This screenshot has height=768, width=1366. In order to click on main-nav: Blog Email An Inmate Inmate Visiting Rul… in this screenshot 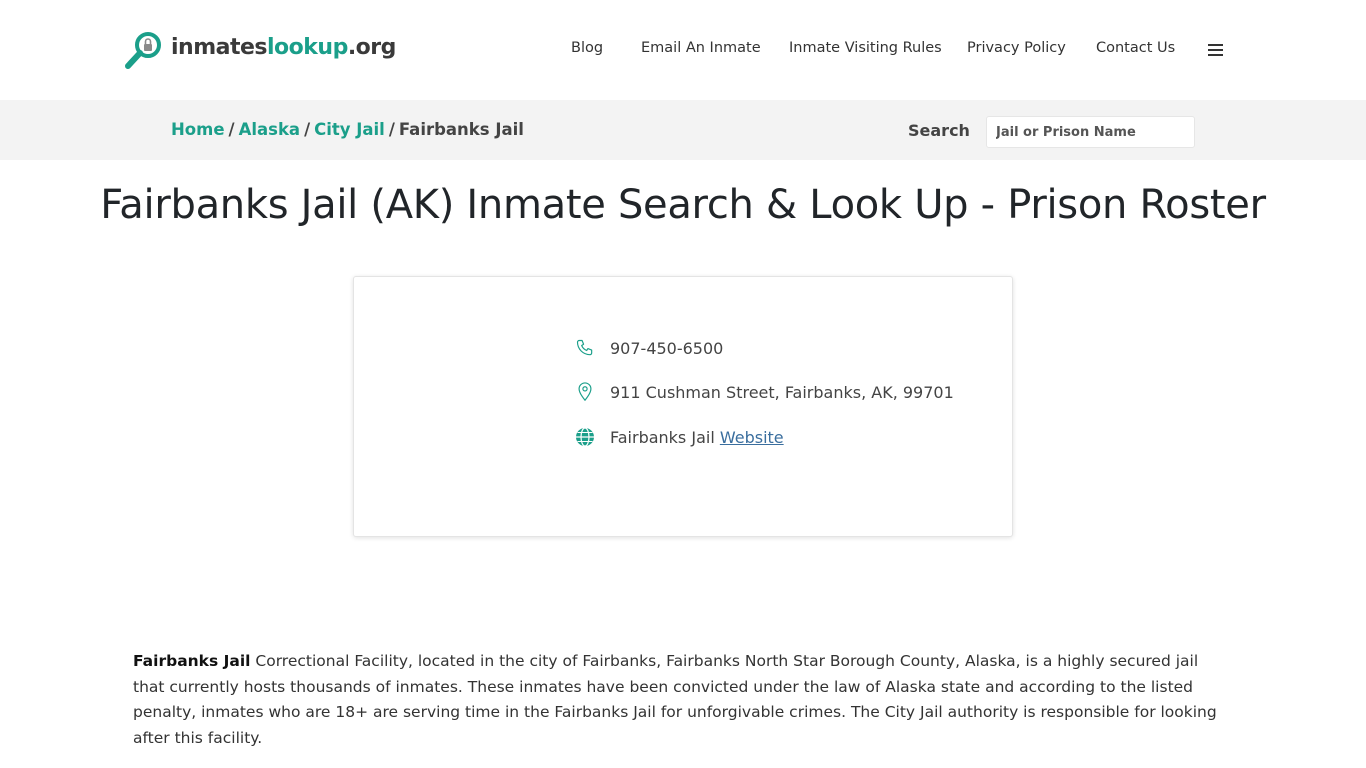, I will do `click(683, 51)`.